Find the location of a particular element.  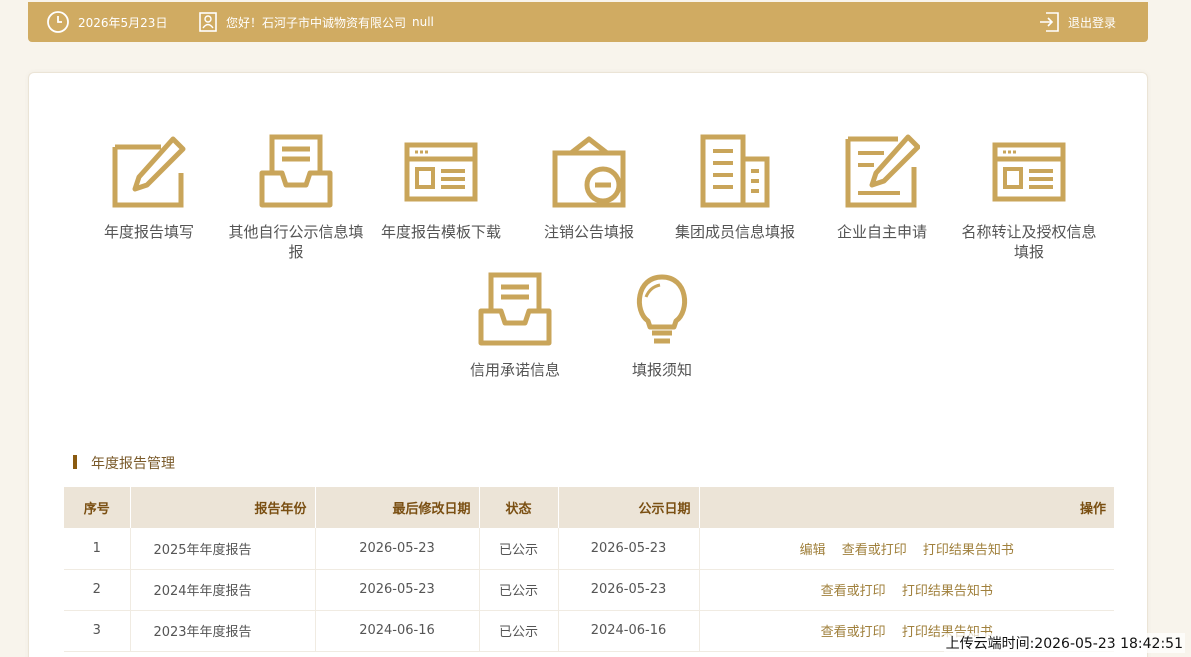

tile-label: 注销公告填报 is located at coordinates (588, 232).